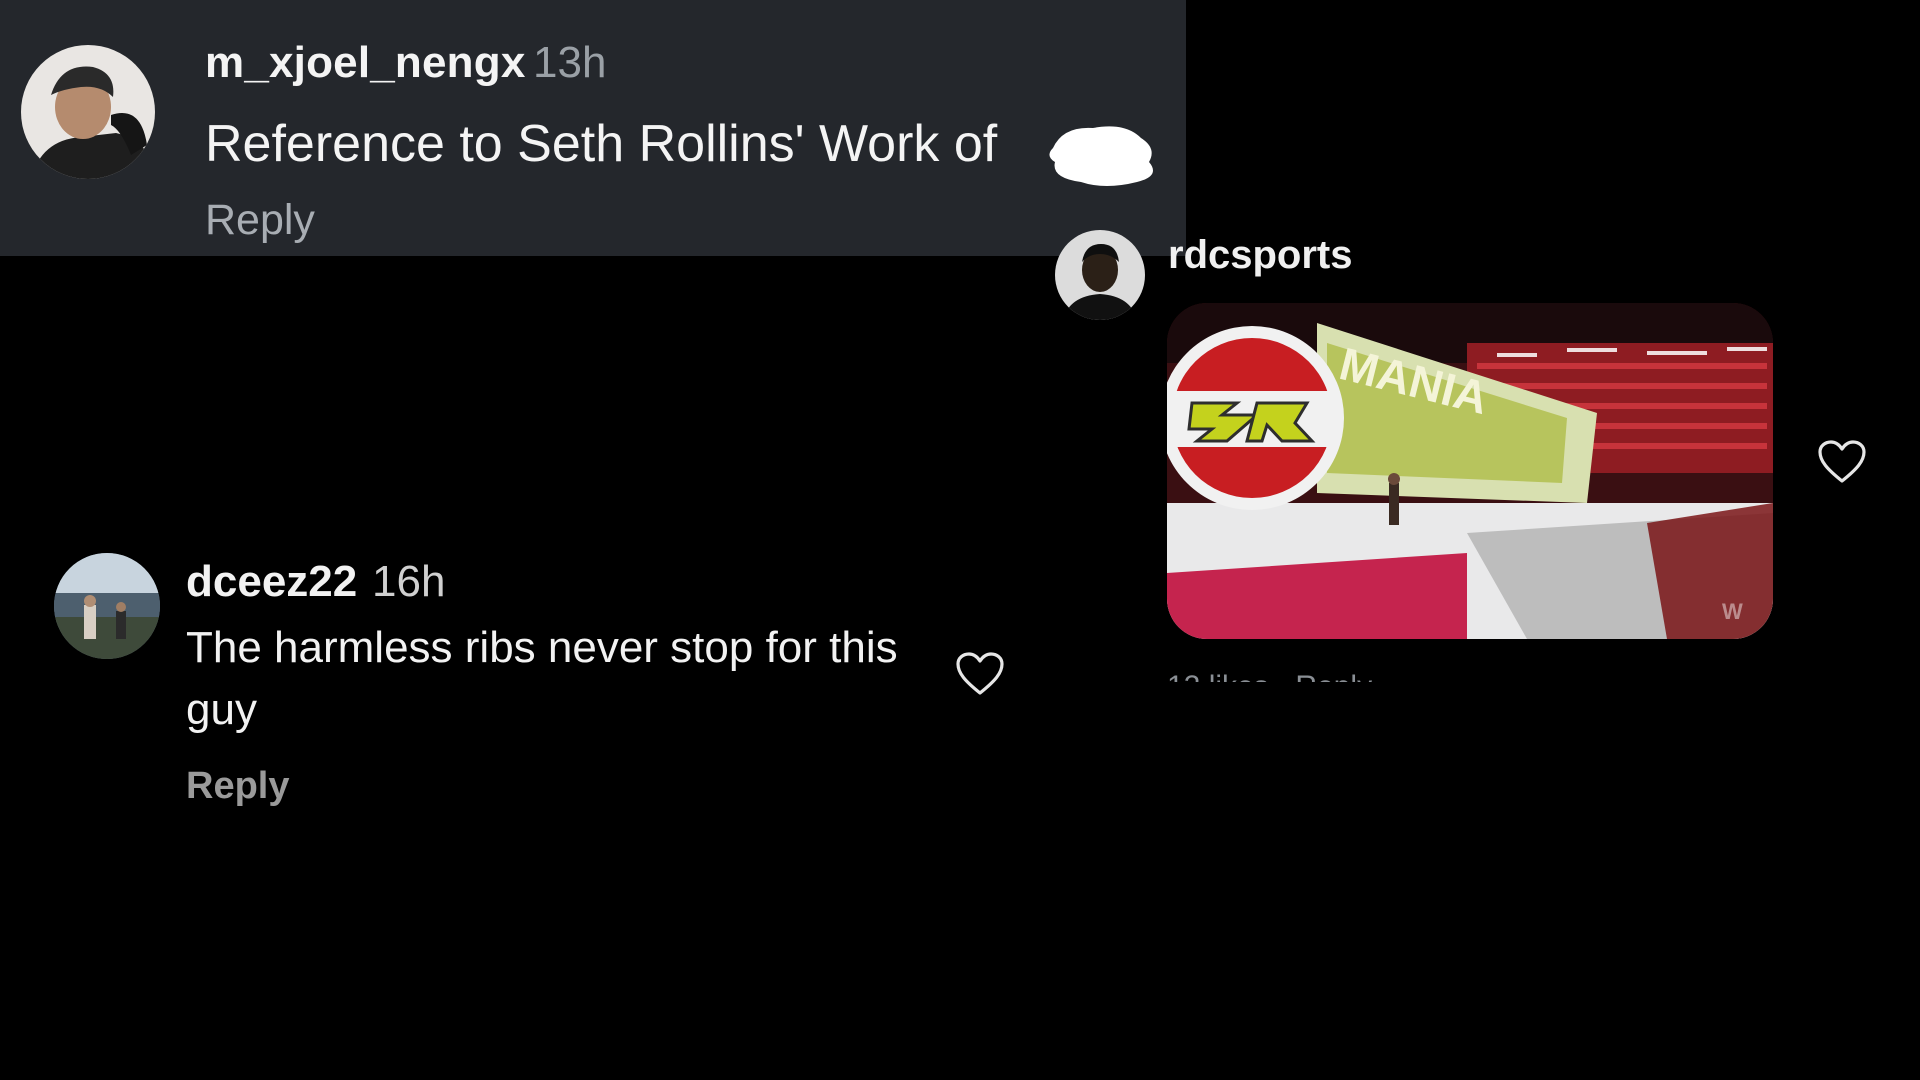  Describe the element at coordinates (365, 63) in the screenshot. I see `comment-username: m_xjoel_nengx` at that location.